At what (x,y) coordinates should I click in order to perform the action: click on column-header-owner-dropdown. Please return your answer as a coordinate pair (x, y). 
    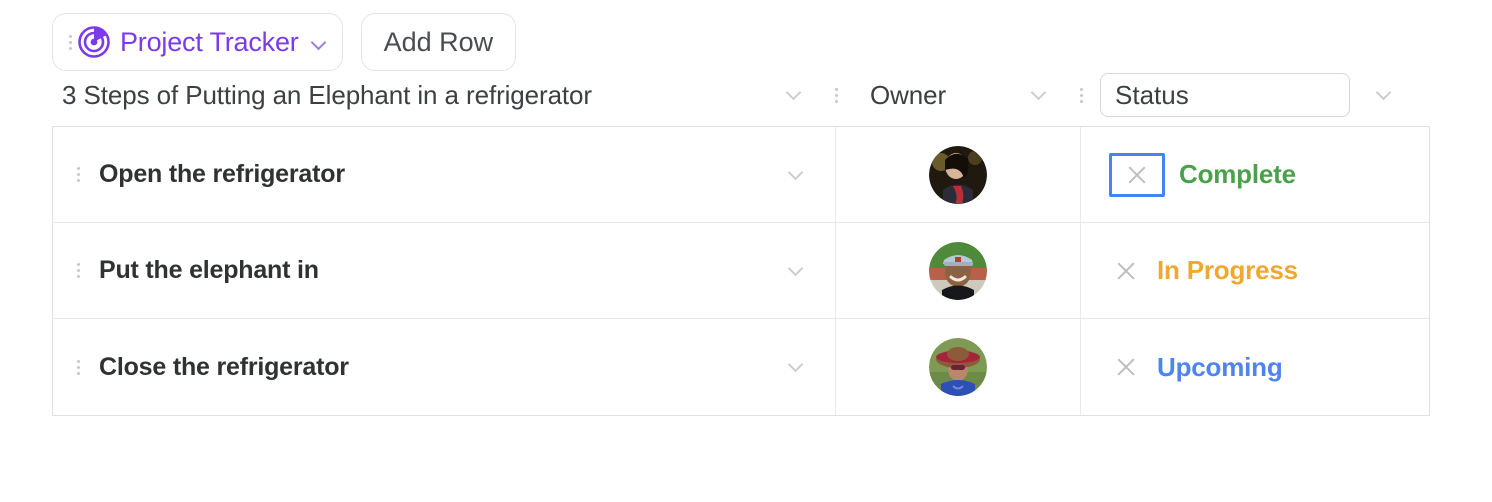
    Looking at the image, I should click on (1042, 95).